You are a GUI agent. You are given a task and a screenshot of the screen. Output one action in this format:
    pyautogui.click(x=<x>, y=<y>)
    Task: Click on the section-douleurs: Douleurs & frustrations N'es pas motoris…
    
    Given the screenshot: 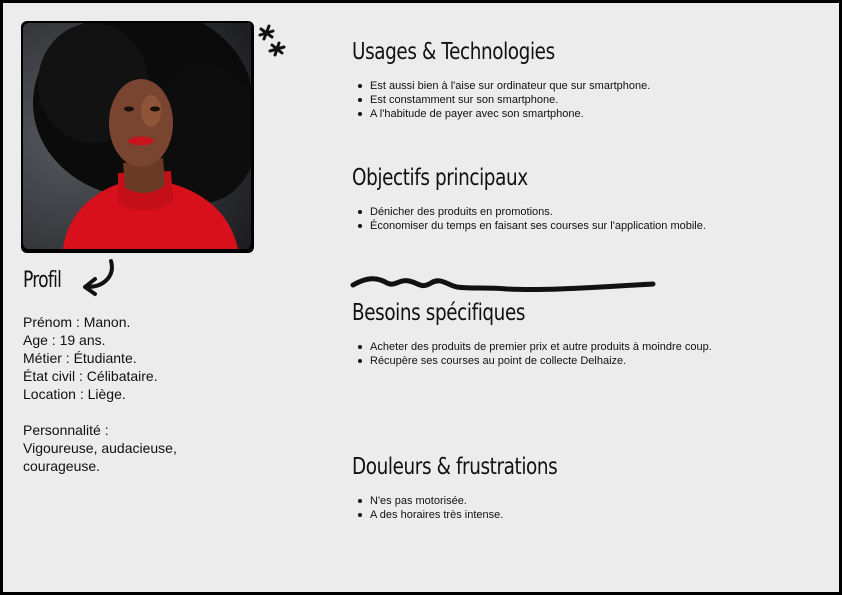 What is the action you would take?
    pyautogui.click(x=480, y=488)
    